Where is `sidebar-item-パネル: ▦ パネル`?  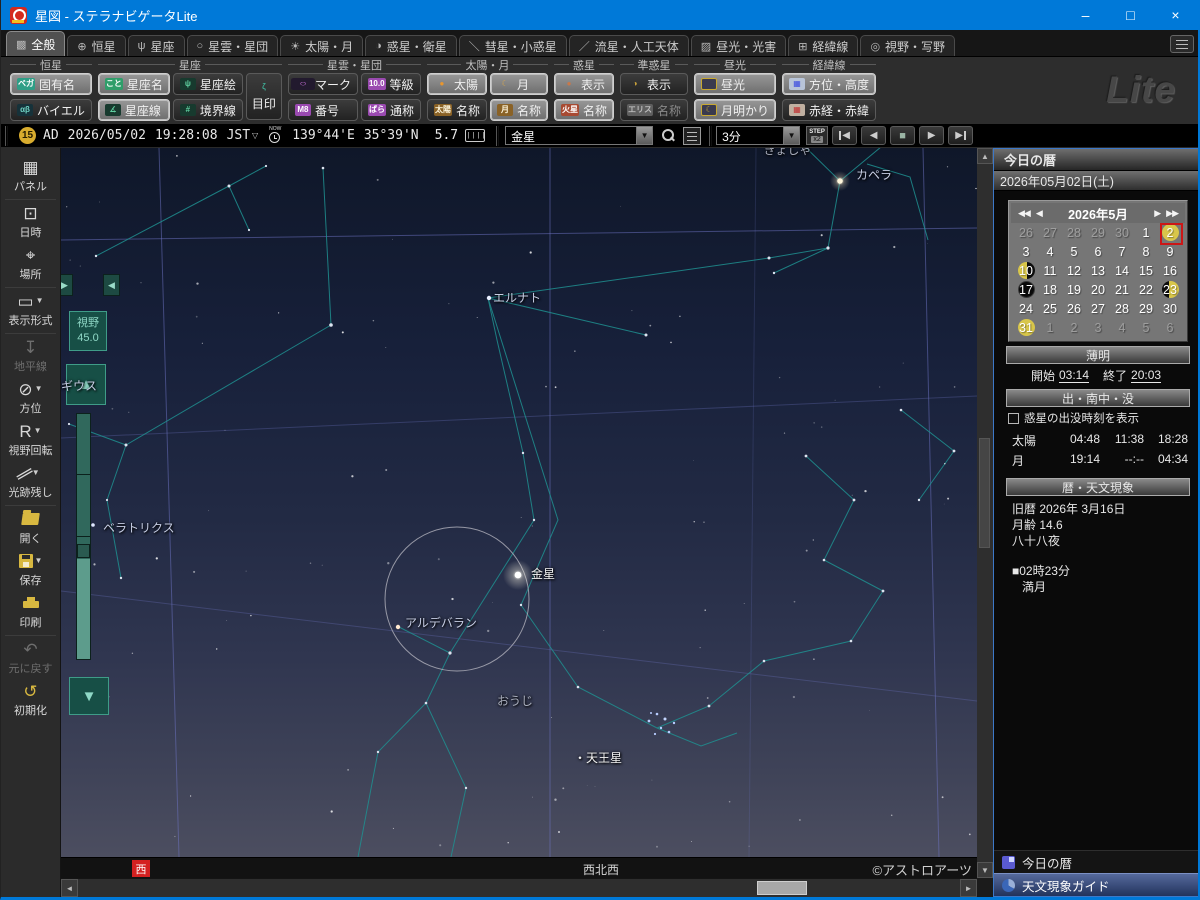 sidebar-item-パネル: ▦ パネル is located at coordinates (30, 175).